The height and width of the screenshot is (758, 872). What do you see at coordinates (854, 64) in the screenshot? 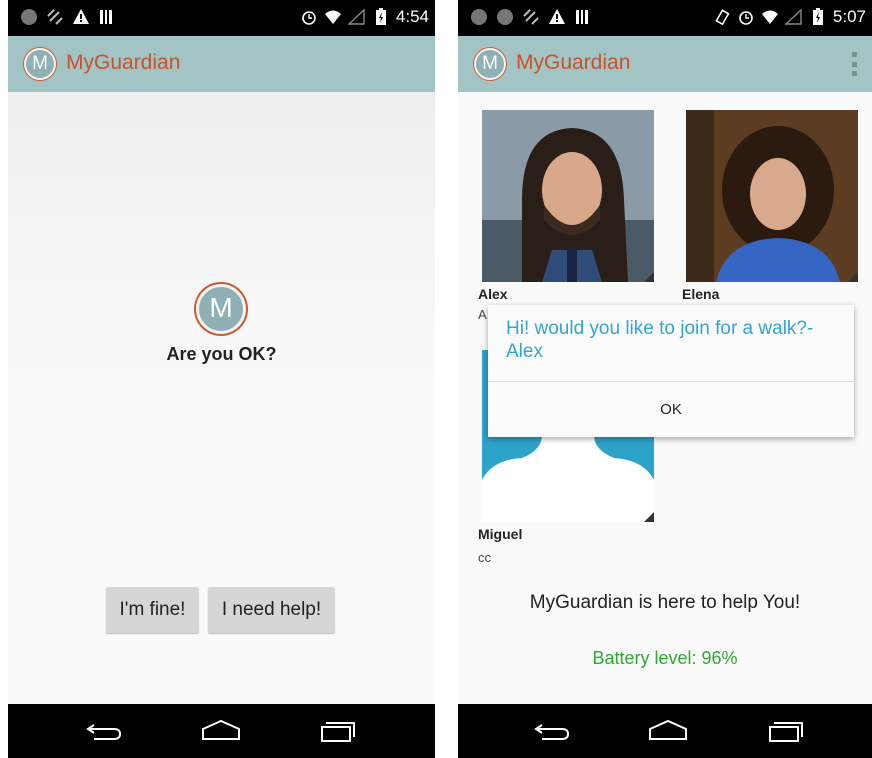
I see `overflow-menu-icon` at bounding box center [854, 64].